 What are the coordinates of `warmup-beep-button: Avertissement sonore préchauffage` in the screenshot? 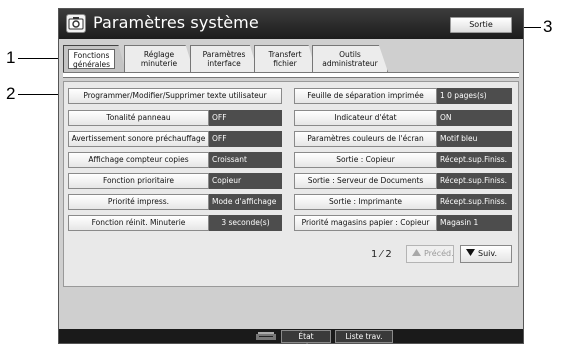 It's located at (138, 139).